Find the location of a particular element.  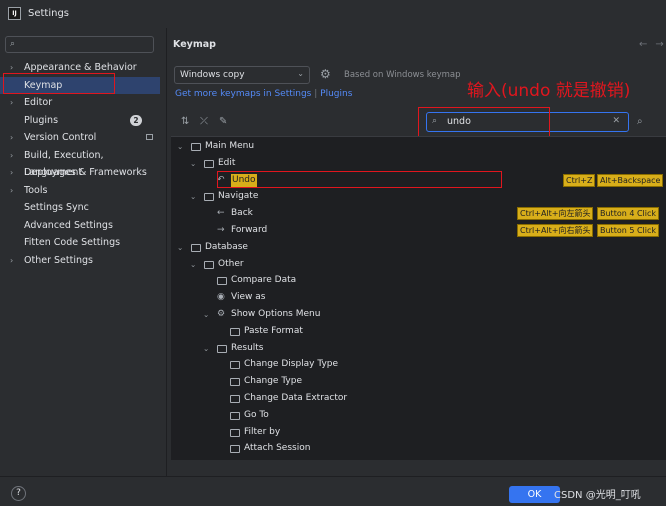

sidebar-item: › Languages & Frameworks is located at coordinates (80, 172).